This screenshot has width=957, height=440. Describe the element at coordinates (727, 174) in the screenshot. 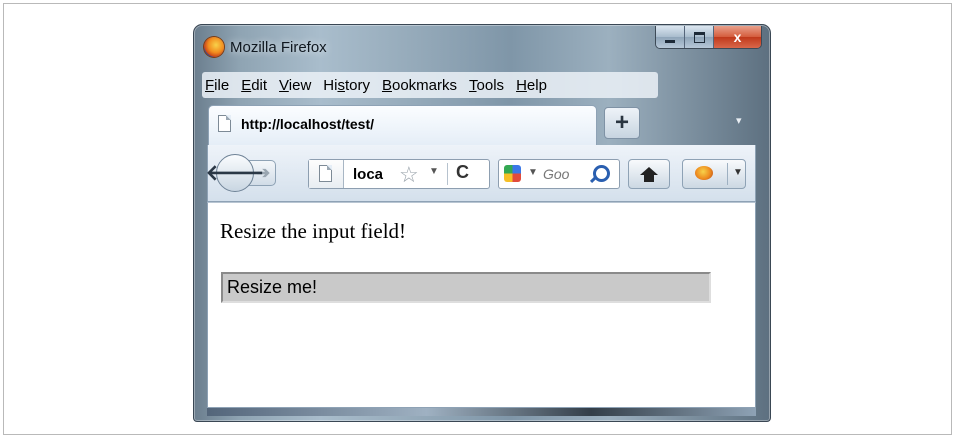

I see `firebug-separator` at that location.